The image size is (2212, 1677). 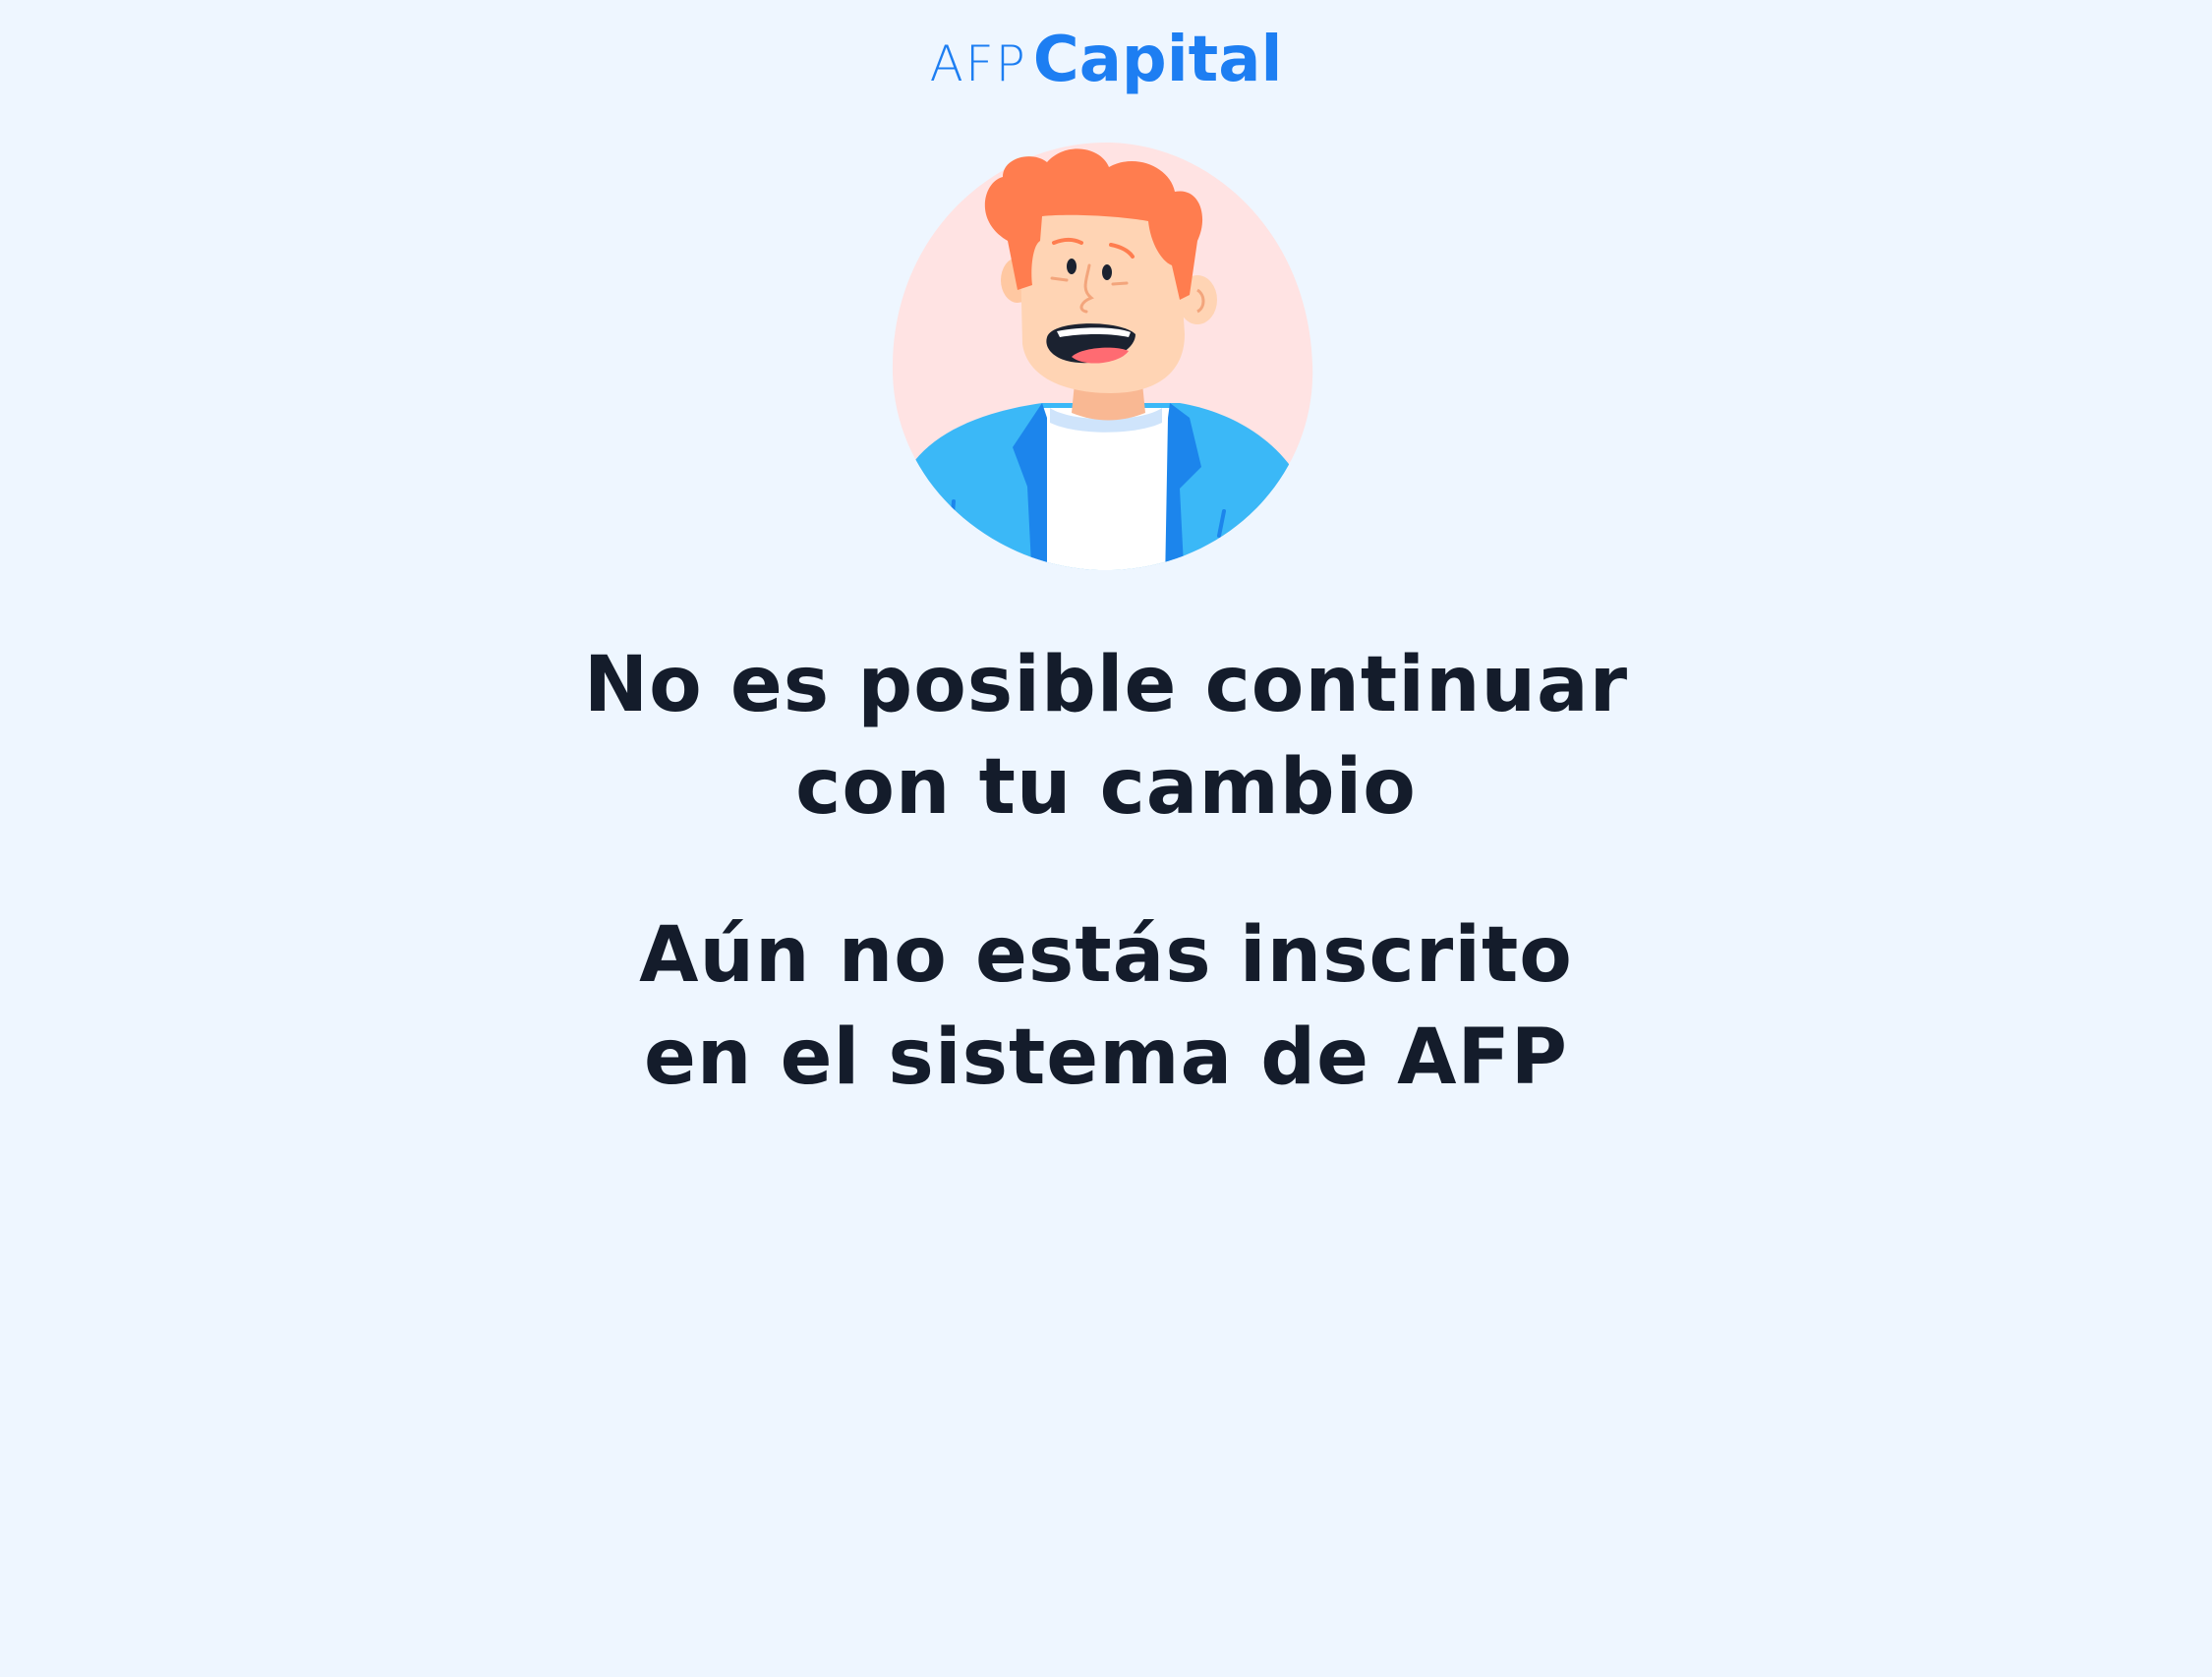 I want to click on logo-prefix: AFP, so click(x=978, y=63).